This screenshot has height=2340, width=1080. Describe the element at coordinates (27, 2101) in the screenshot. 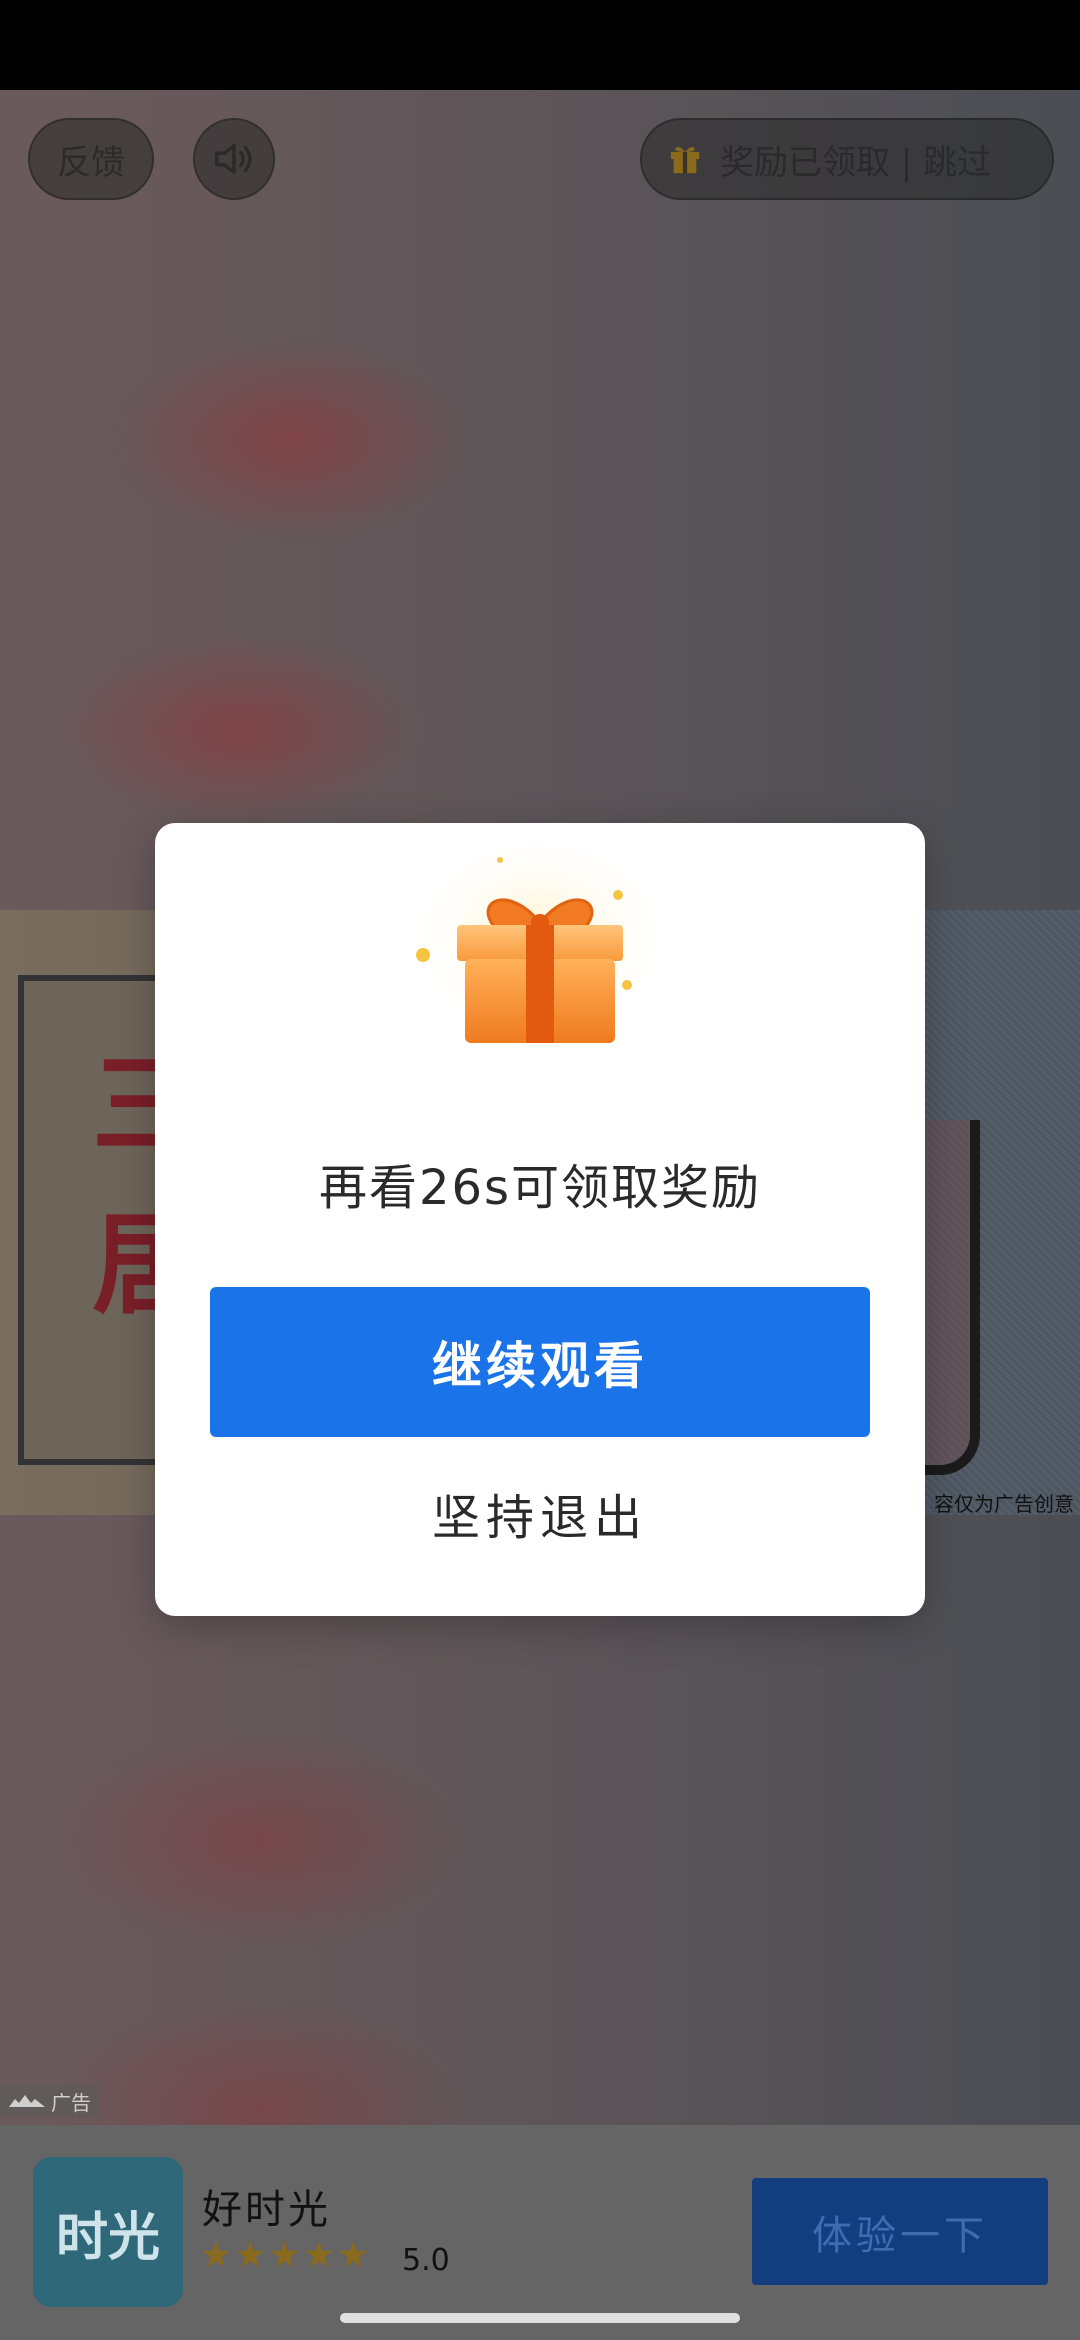

I see `brand-logo-icon` at that location.